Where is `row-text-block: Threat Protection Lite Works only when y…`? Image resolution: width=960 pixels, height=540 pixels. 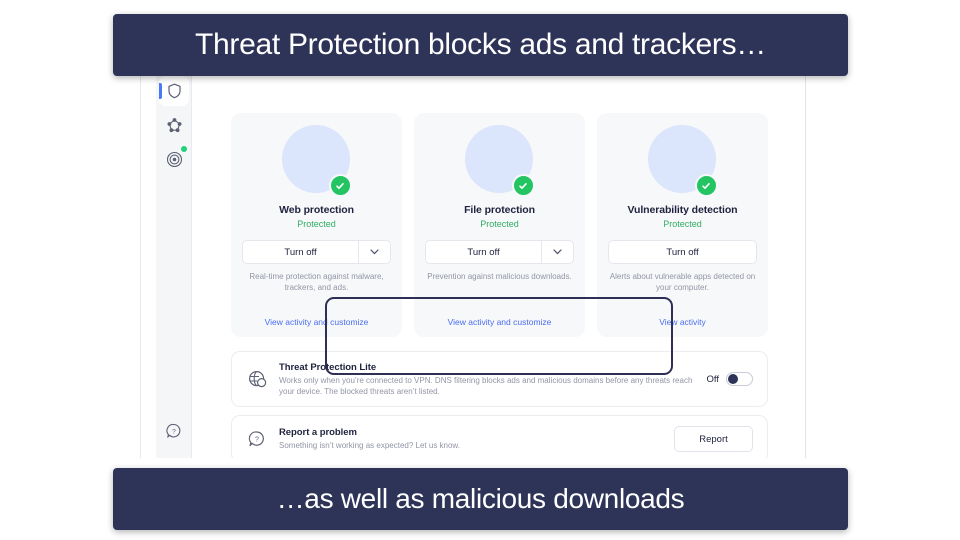 row-text-block: Threat Protection Lite Works only when y… is located at coordinates (488, 379).